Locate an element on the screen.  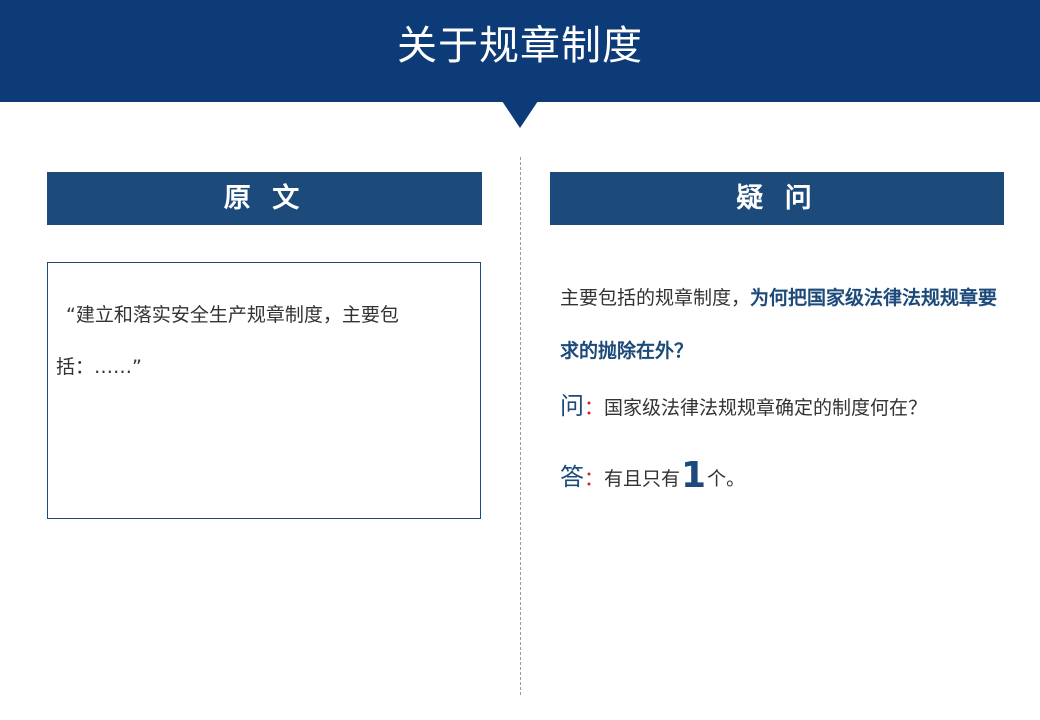
ask-label: 问 is located at coordinates (572, 406).